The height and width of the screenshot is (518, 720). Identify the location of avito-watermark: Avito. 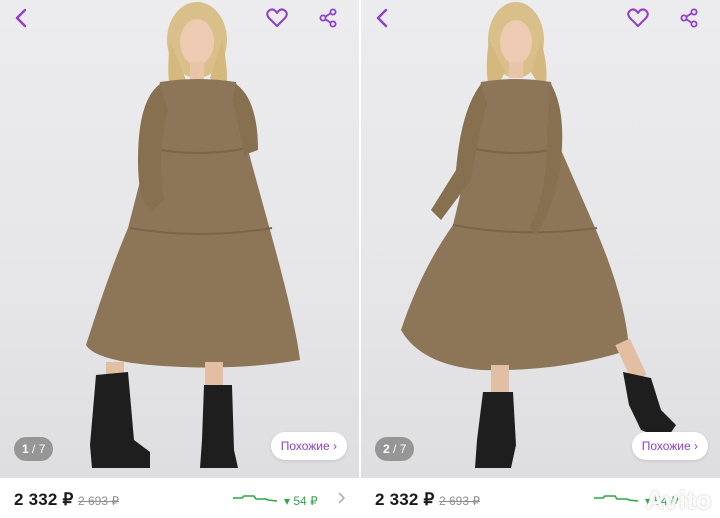
(678, 500).